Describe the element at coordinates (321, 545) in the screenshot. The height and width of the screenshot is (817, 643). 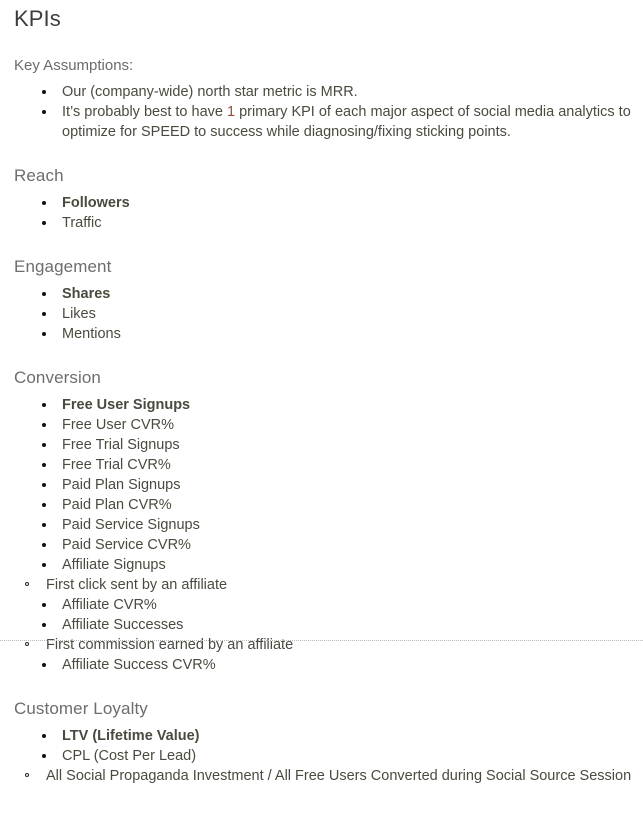
I see `kpi-item: Paid Service CVR%` at that location.